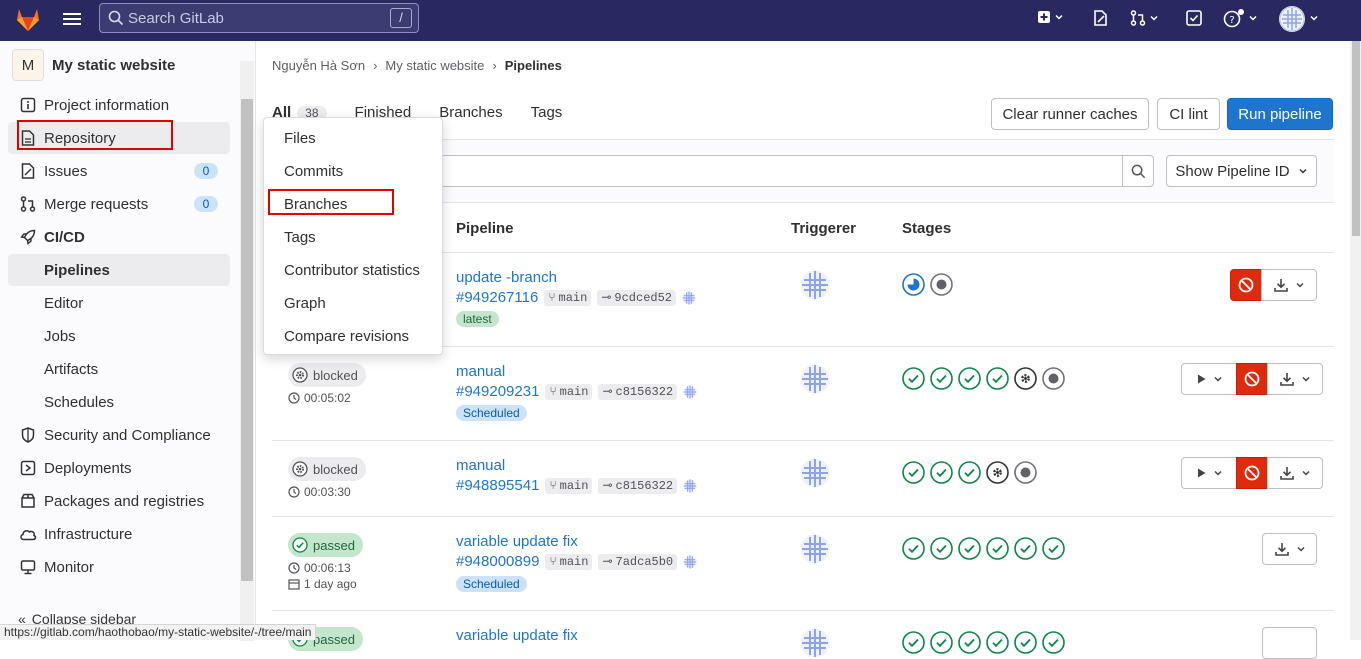 This screenshot has height=659, width=1361. I want to click on tab-tags: Tags, so click(547, 112).